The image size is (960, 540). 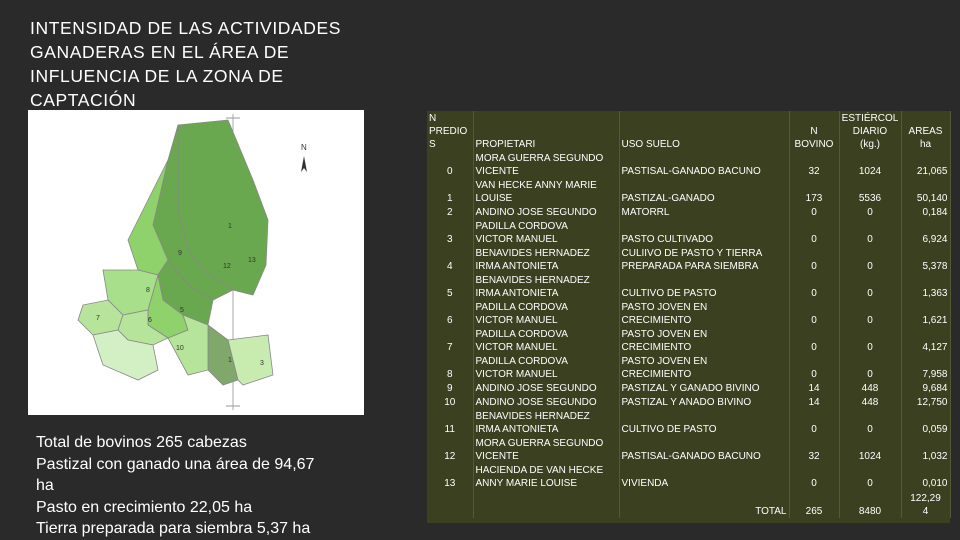 What do you see at coordinates (926, 212) in the screenshot?
I see `cell-area: 0,184` at bounding box center [926, 212].